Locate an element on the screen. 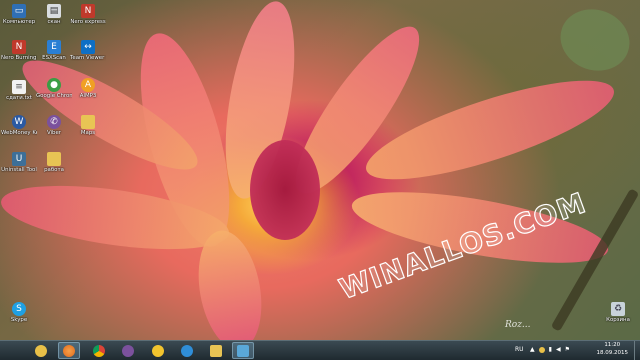 The height and width of the screenshot is (360, 640). start-orb-icon is located at coordinates (41, 350).